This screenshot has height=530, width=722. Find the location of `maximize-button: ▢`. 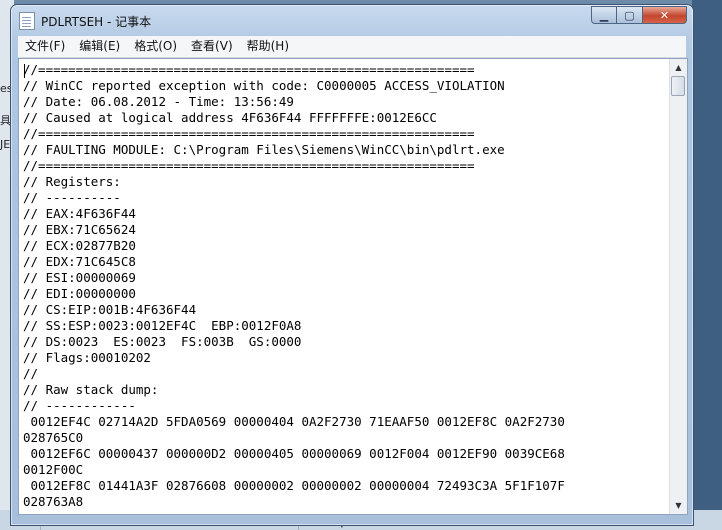

maximize-button: ▢ is located at coordinates (630, 15).